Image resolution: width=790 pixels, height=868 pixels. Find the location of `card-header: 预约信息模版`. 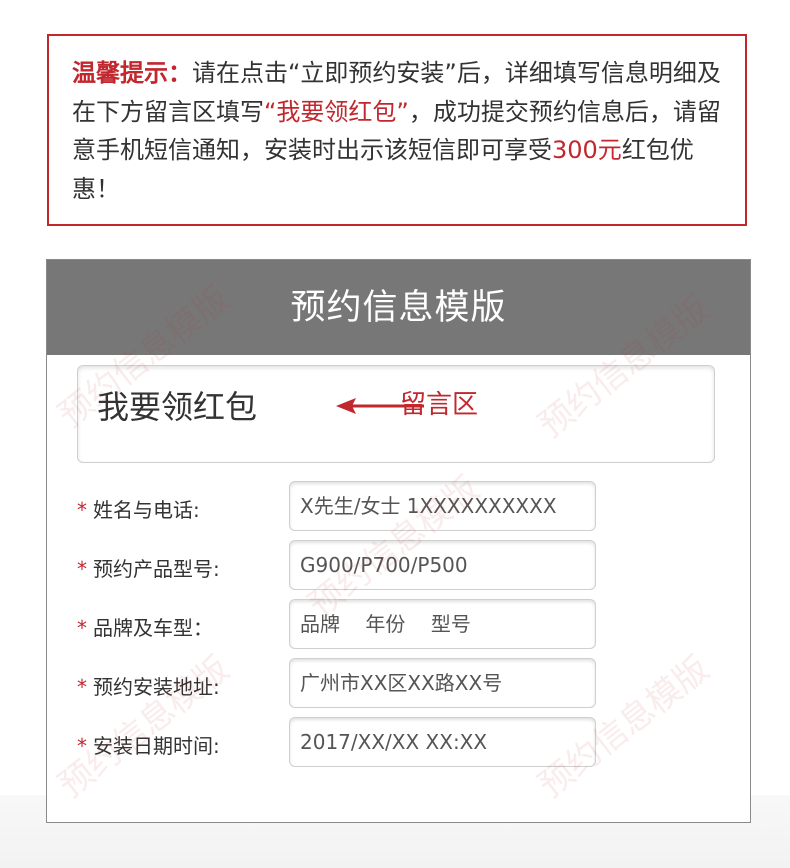

card-header: 预约信息模版 is located at coordinates (398, 307).